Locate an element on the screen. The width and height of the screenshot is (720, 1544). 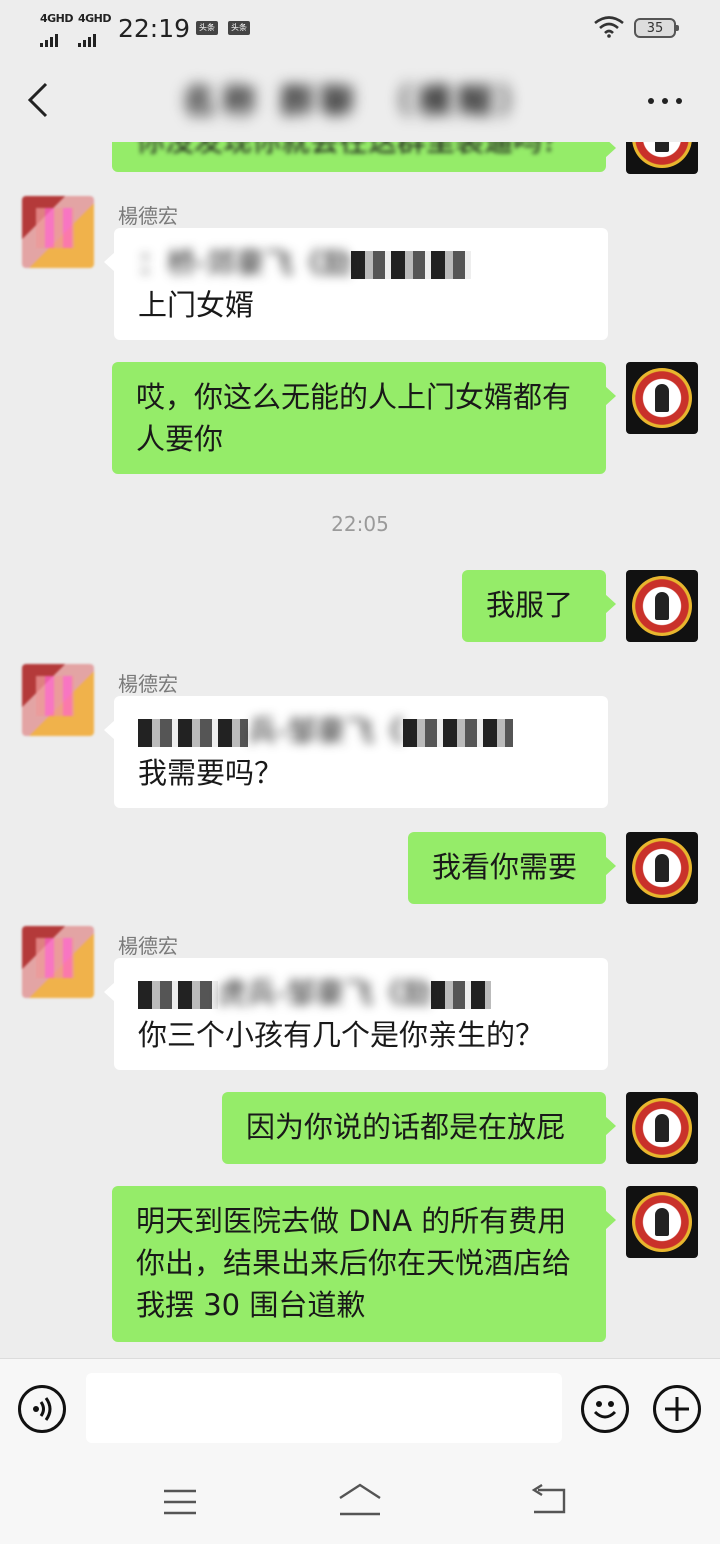
quoted-name: 兵-邹豪飞《 is located at coordinates (326, 731).